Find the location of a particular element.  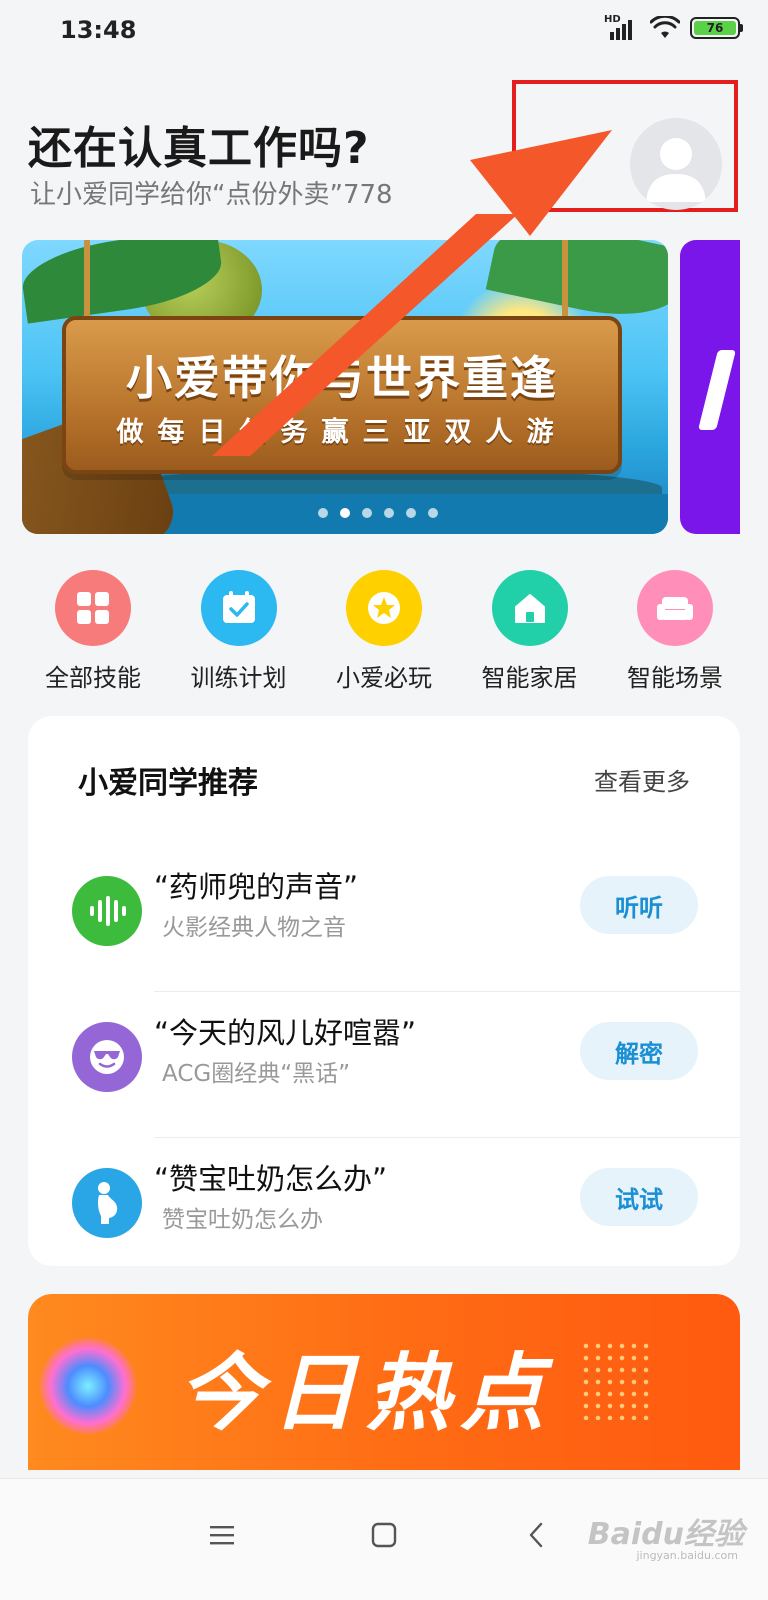

banner-subtitle: 做每日任务赢三亚双人游 is located at coordinates (342, 432).